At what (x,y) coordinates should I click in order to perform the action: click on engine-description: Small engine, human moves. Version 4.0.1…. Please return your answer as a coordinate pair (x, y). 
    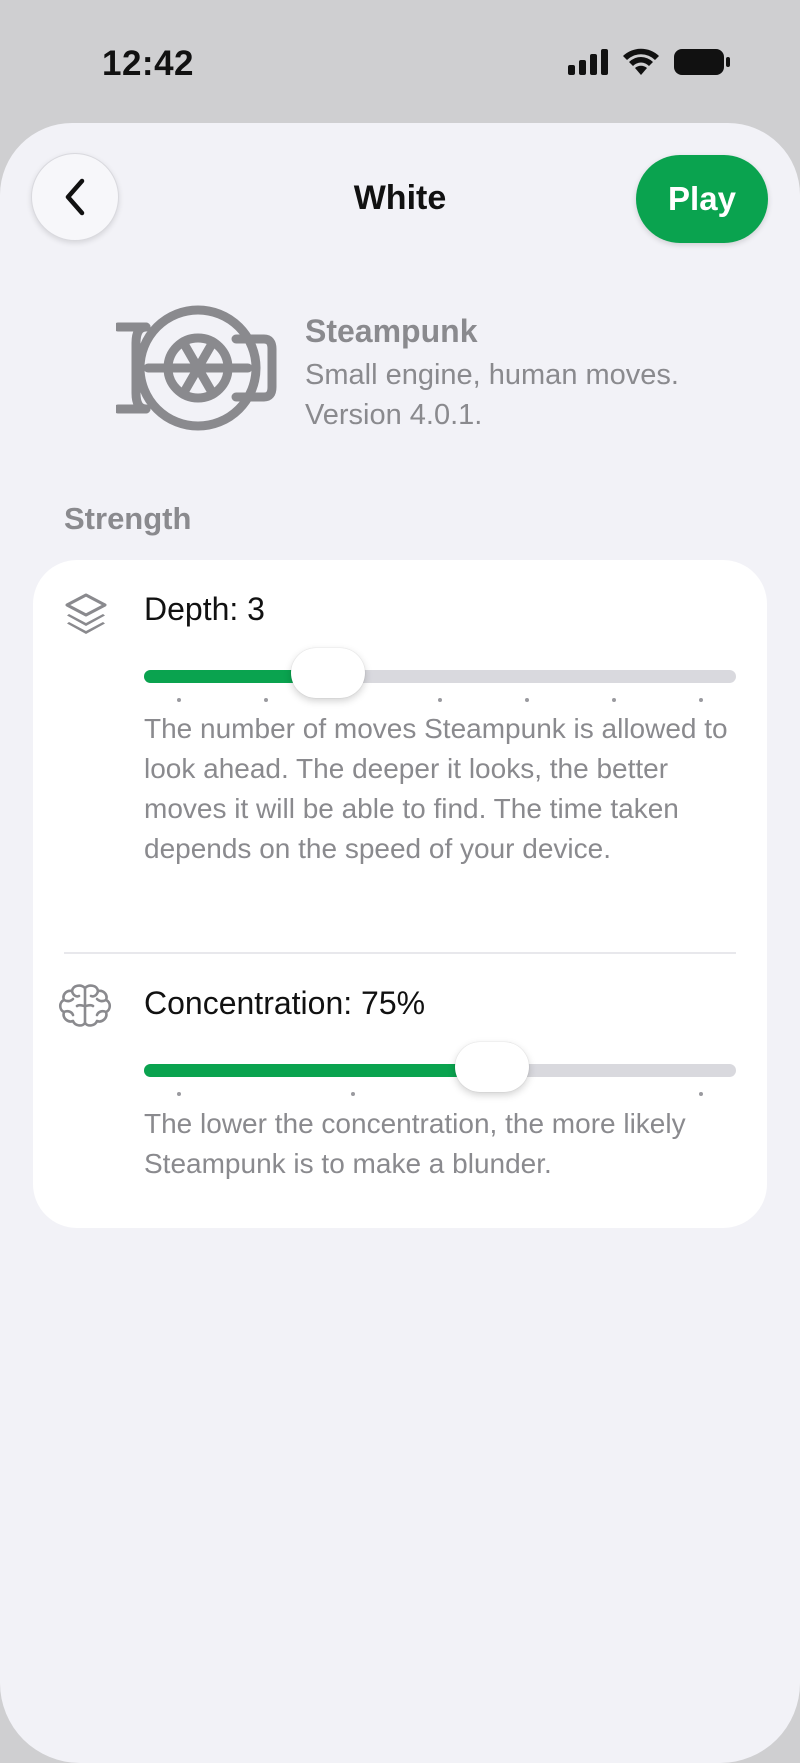
    Looking at the image, I should click on (492, 395).